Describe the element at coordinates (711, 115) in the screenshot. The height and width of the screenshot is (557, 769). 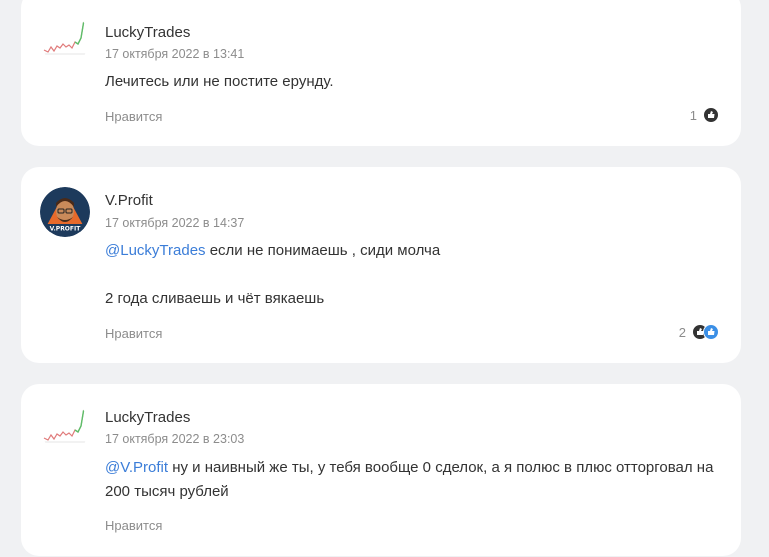
I see `reaction-icon` at that location.